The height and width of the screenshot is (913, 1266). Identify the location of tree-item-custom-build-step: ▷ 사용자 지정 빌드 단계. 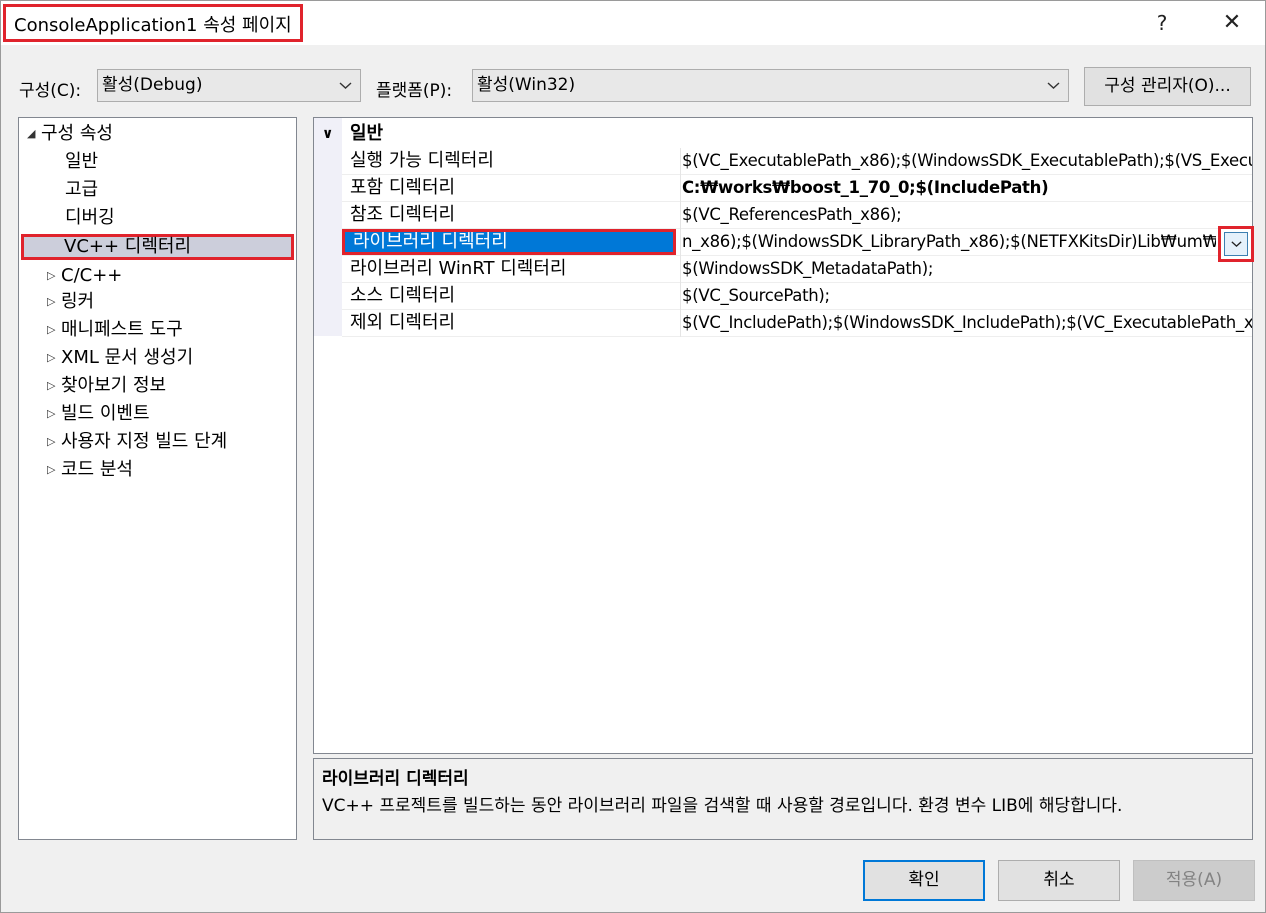
(137, 442).